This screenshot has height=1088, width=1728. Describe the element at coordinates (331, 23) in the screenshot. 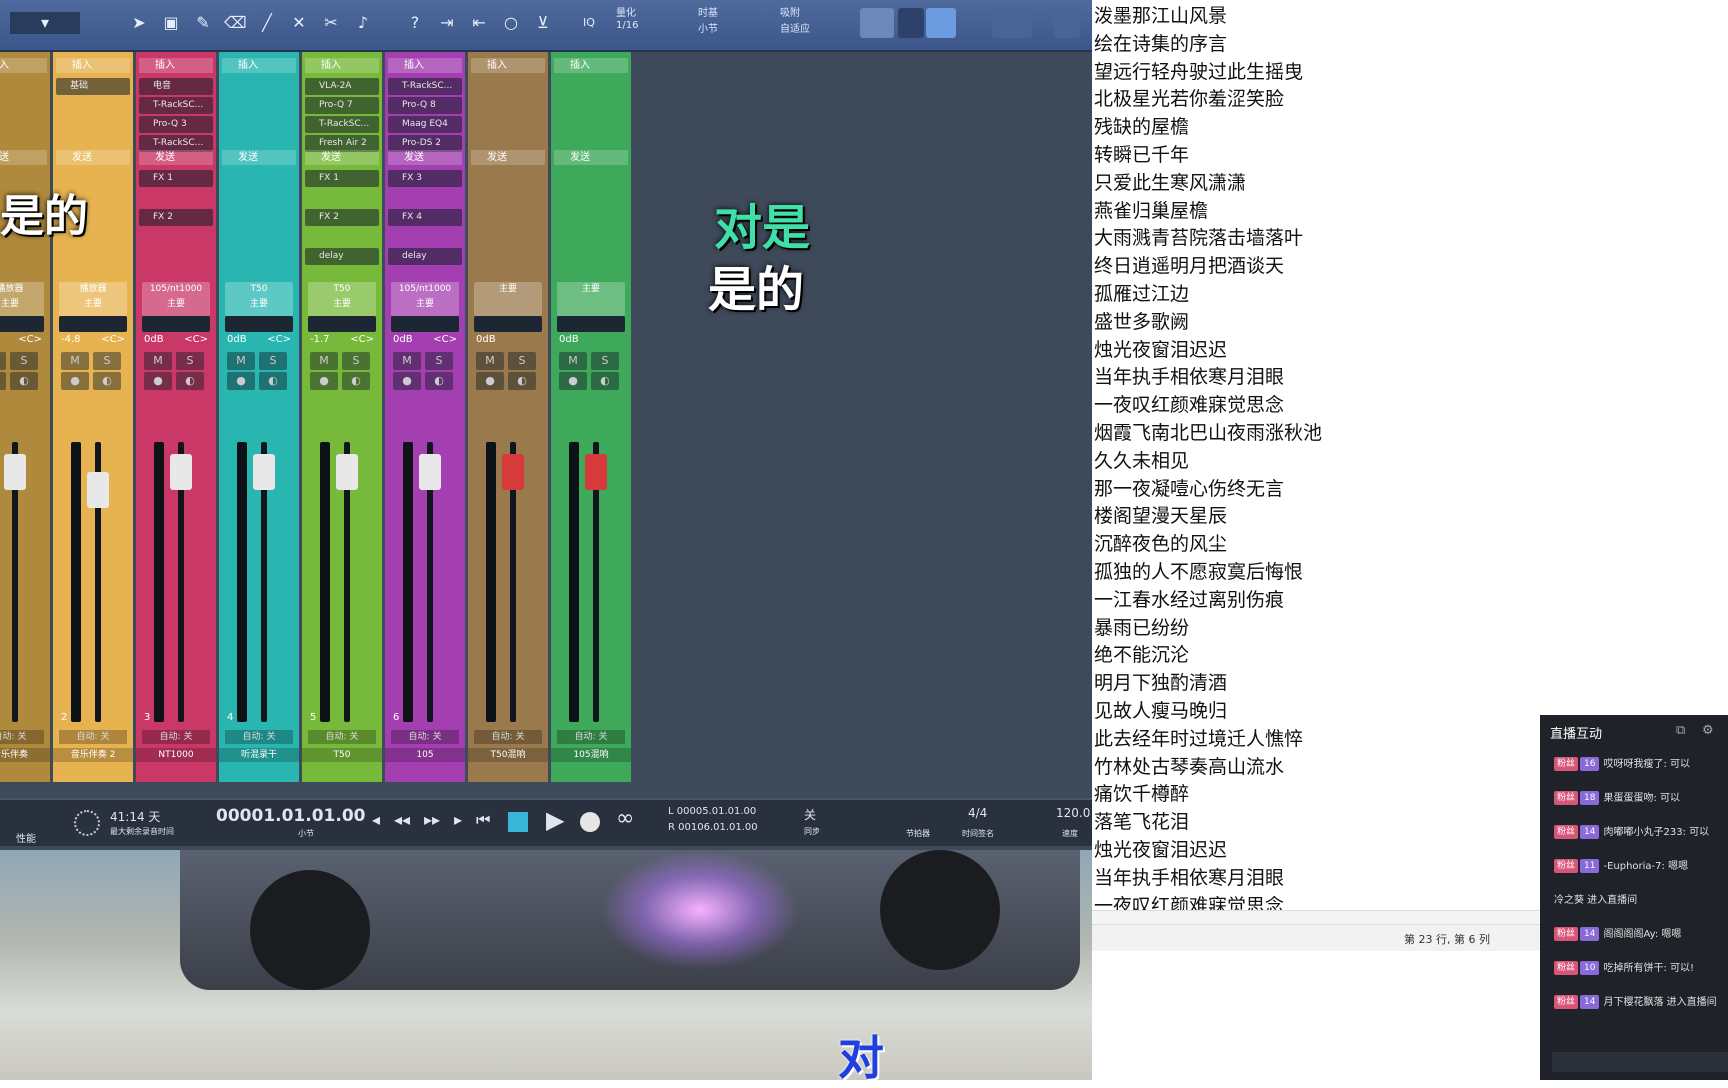

I see `split-tool-icon: ✂` at that location.